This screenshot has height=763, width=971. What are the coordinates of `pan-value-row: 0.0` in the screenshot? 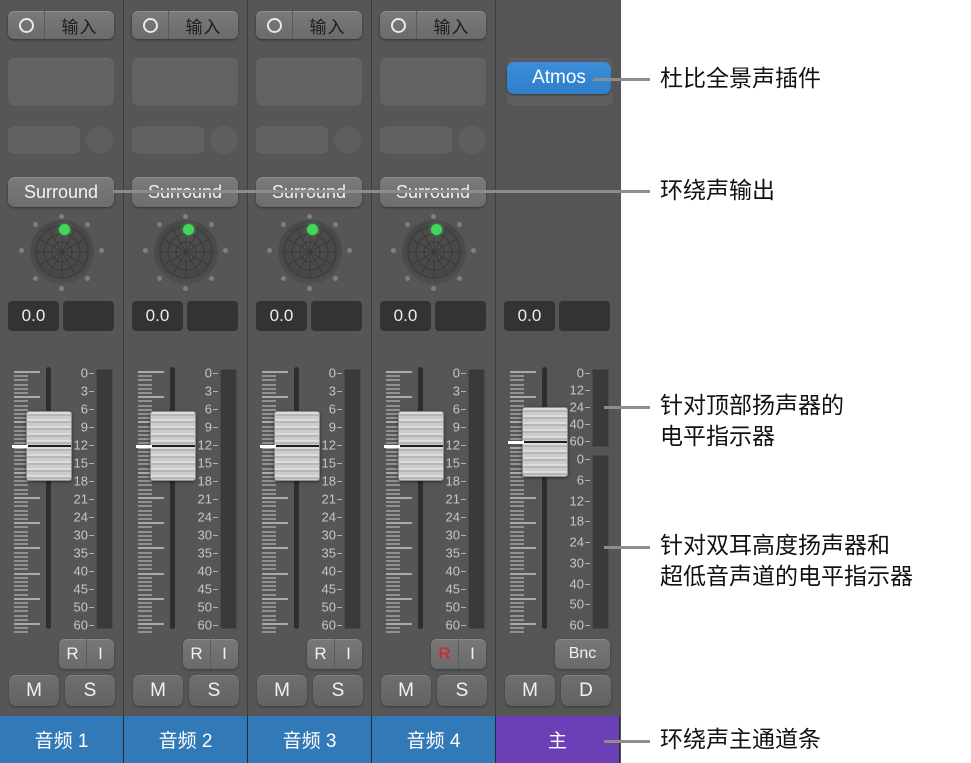 It's located at (557, 316).